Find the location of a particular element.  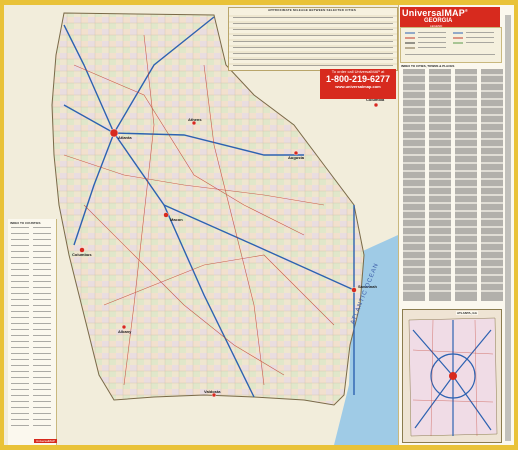

promo-phone: 1-800-219-6277 is located at coordinates (358, 79).